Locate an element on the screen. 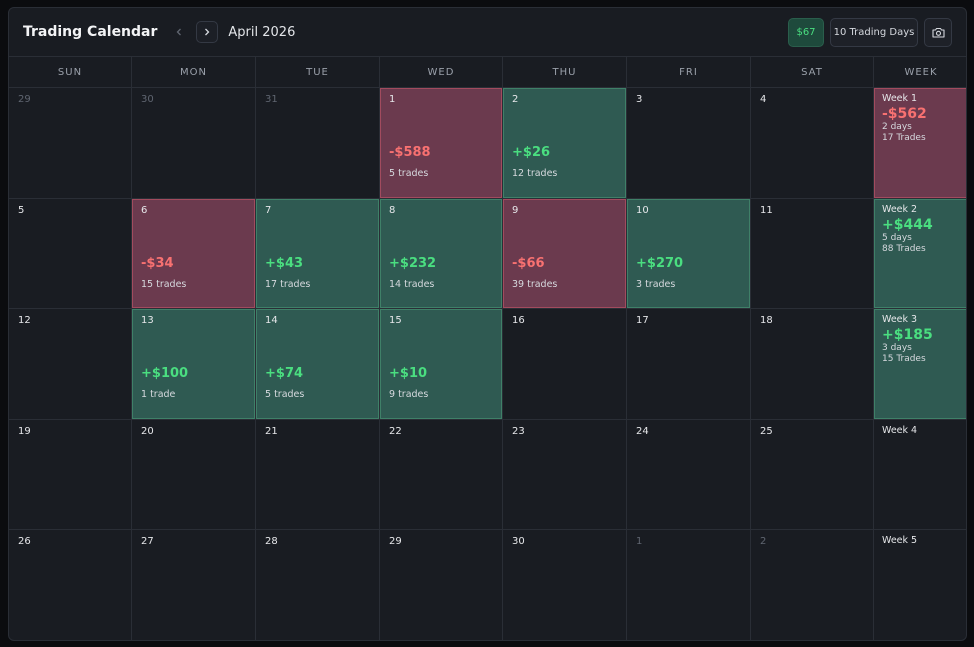  day-cell: 1 -$588 5 trades is located at coordinates (441, 143).